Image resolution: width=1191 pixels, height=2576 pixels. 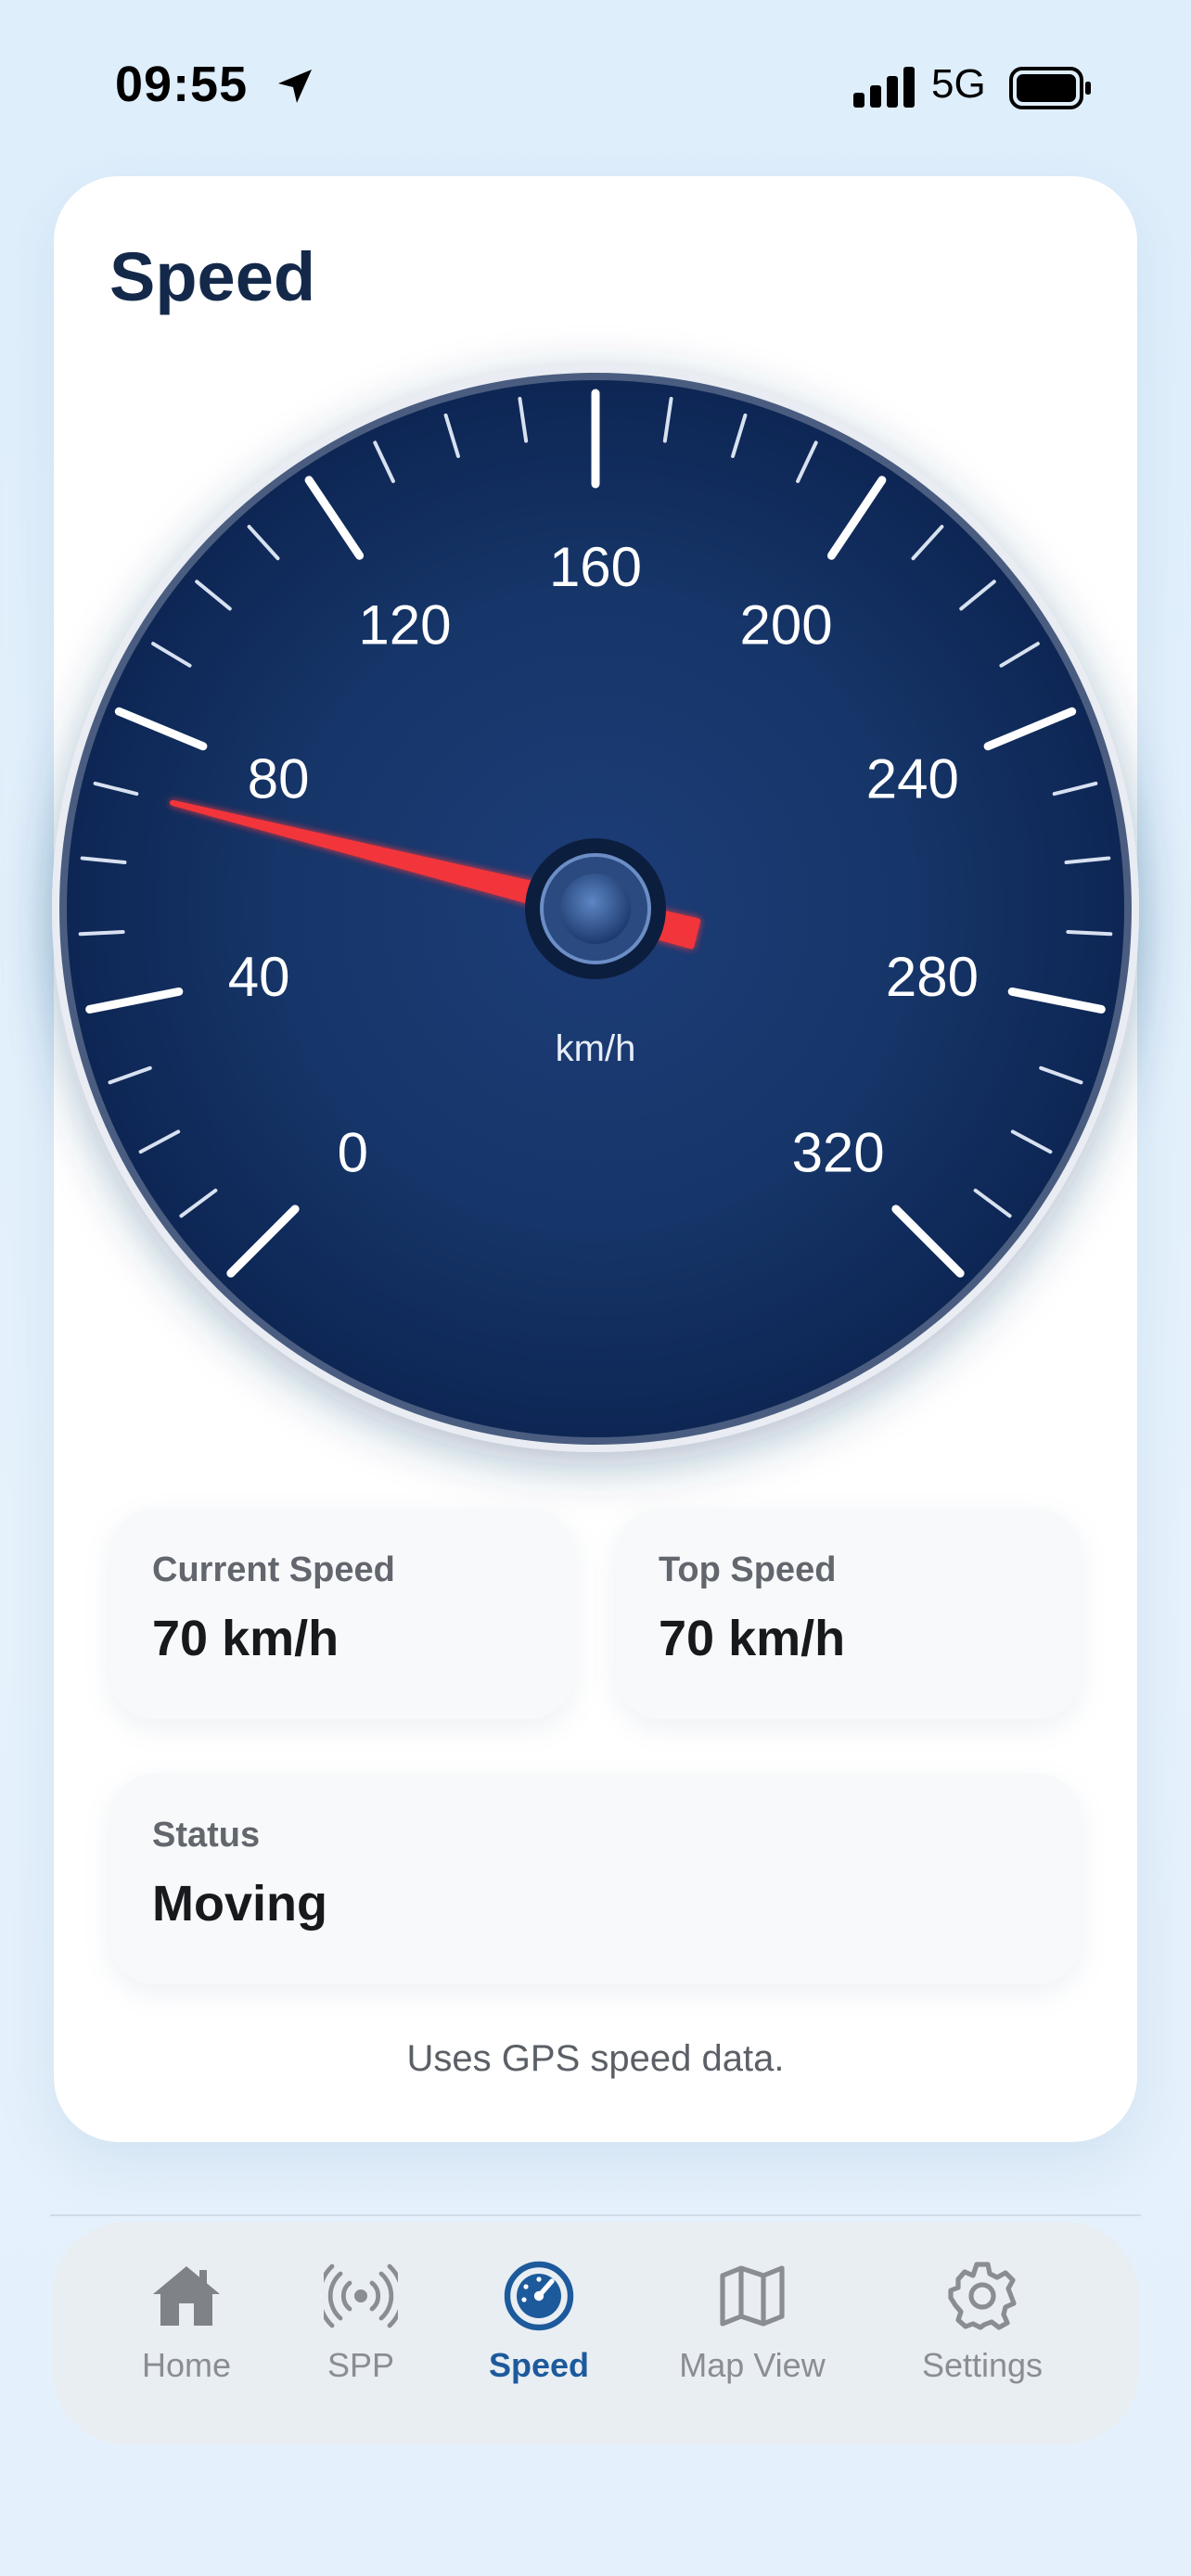 What do you see at coordinates (982, 2365) in the screenshot?
I see `tab-settings-label: Settings` at bounding box center [982, 2365].